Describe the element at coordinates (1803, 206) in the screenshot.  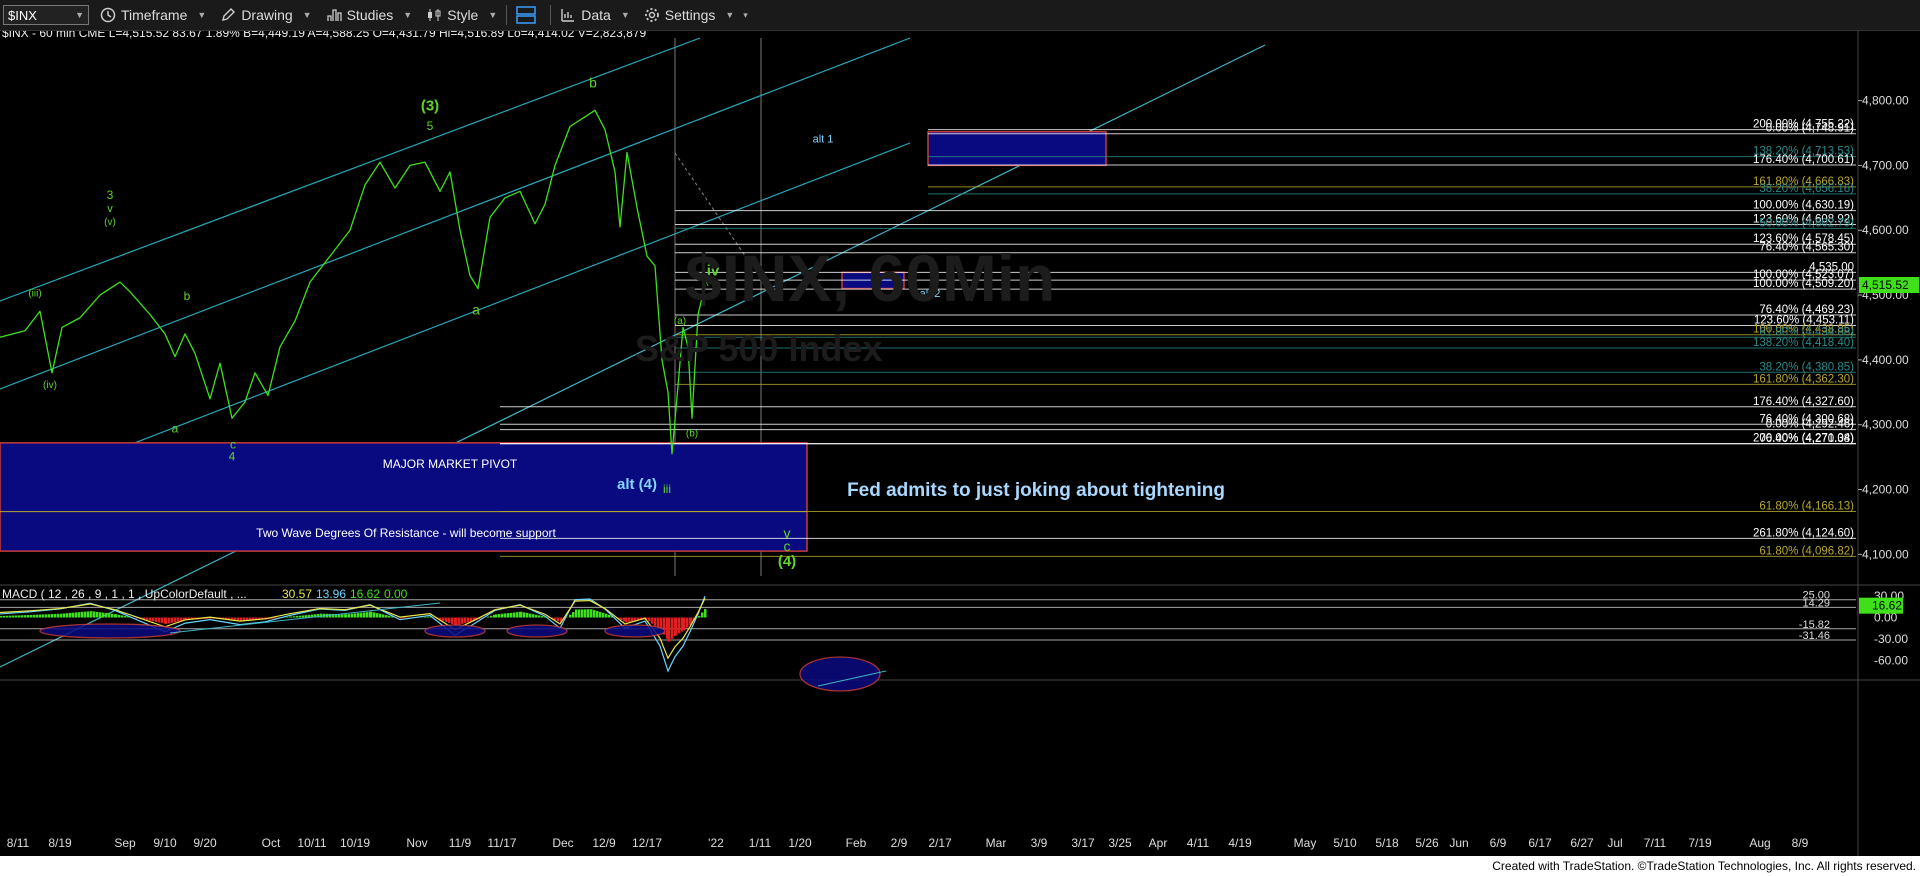
I see `fib-level-label: 100.00% (4,630.19)` at that location.